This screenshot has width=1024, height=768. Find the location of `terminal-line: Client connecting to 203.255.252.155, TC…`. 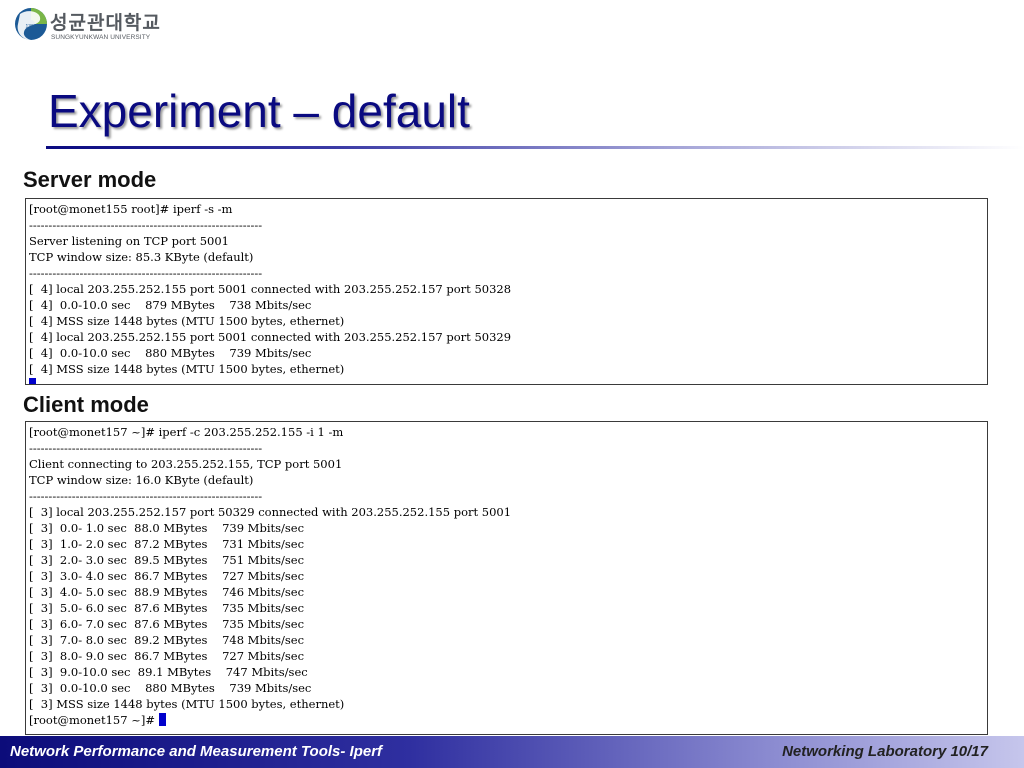

terminal-line: Client connecting to 203.255.252.155, TC… is located at coordinates (186, 464).